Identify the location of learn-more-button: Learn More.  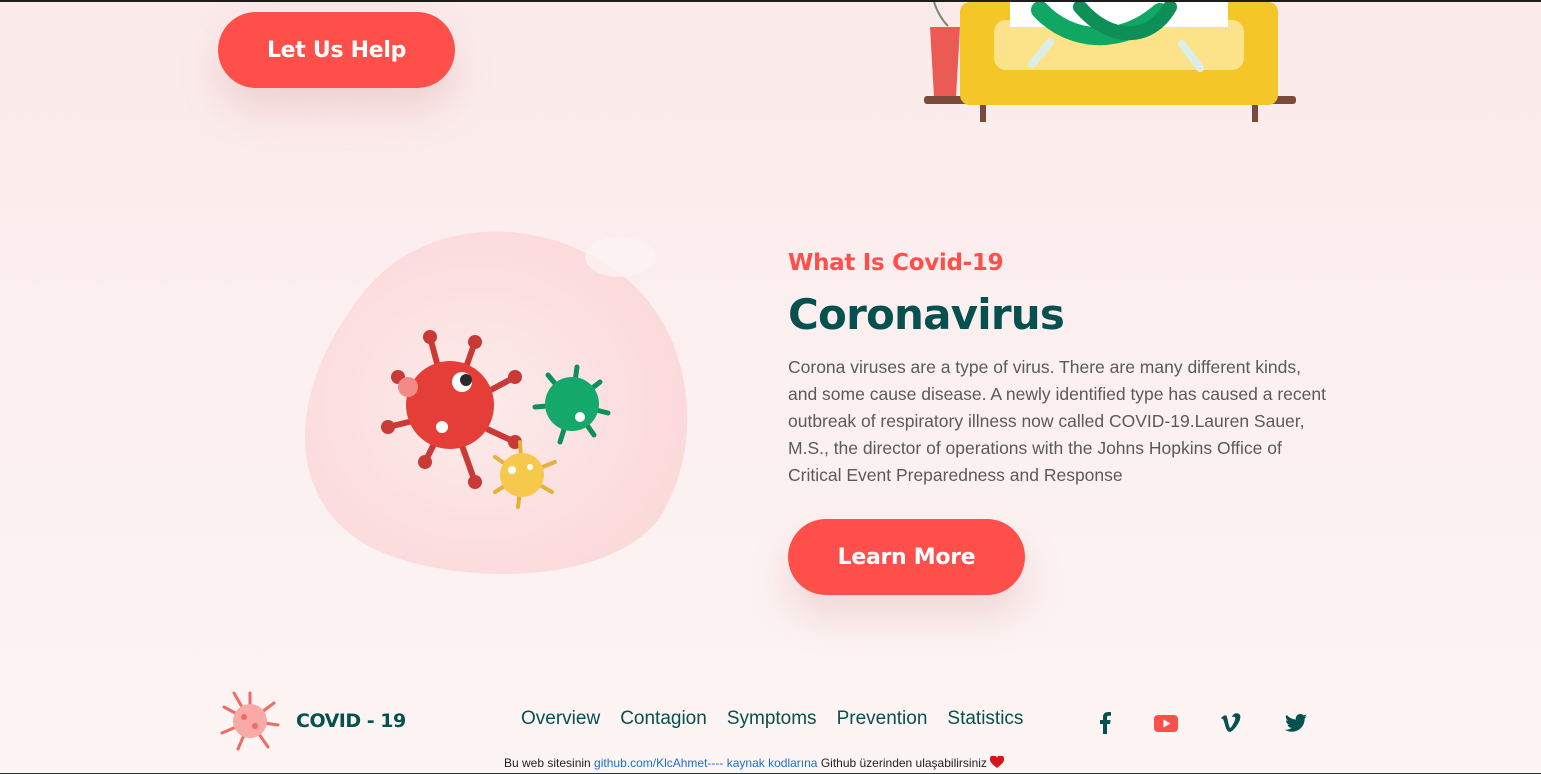
(906, 557).